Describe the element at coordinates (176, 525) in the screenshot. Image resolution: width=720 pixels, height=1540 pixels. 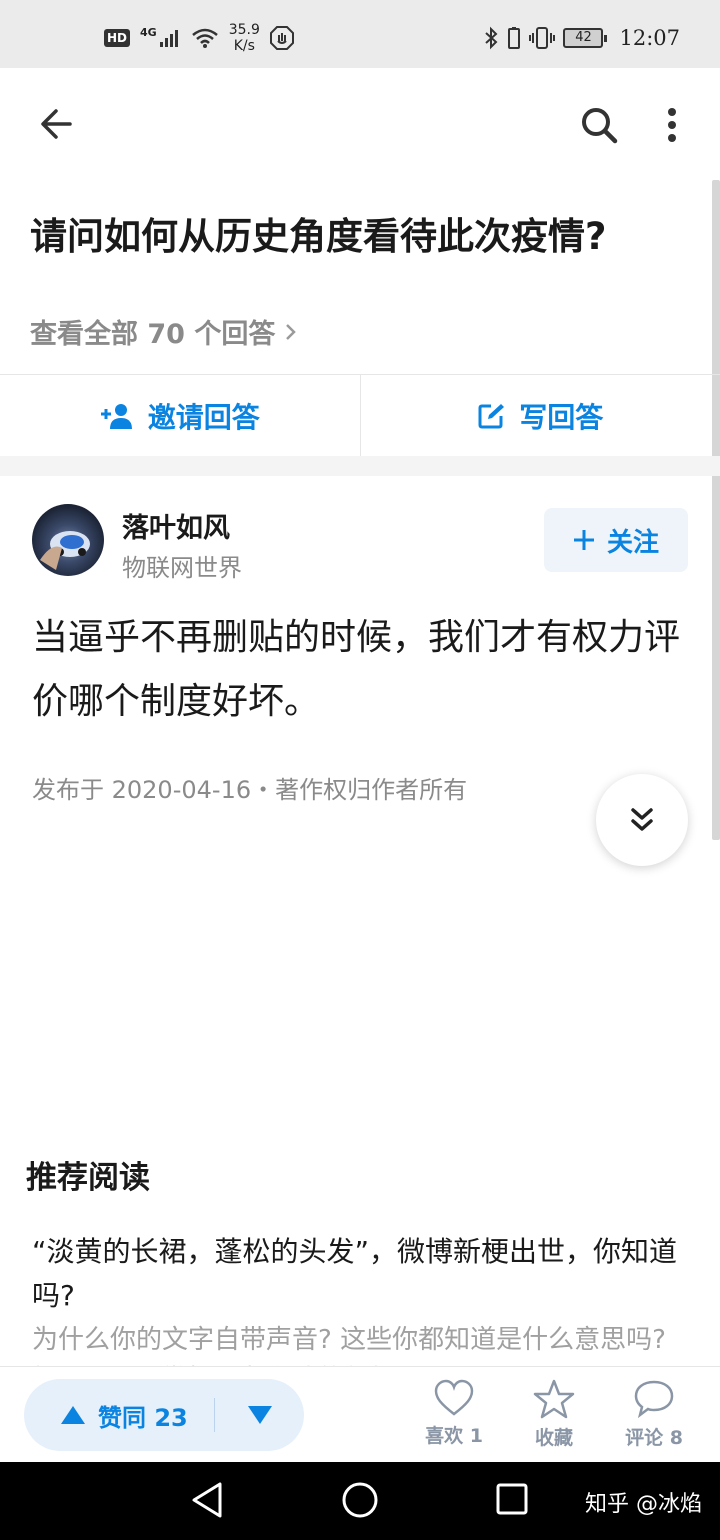
I see `author-name: 落叶如风` at that location.